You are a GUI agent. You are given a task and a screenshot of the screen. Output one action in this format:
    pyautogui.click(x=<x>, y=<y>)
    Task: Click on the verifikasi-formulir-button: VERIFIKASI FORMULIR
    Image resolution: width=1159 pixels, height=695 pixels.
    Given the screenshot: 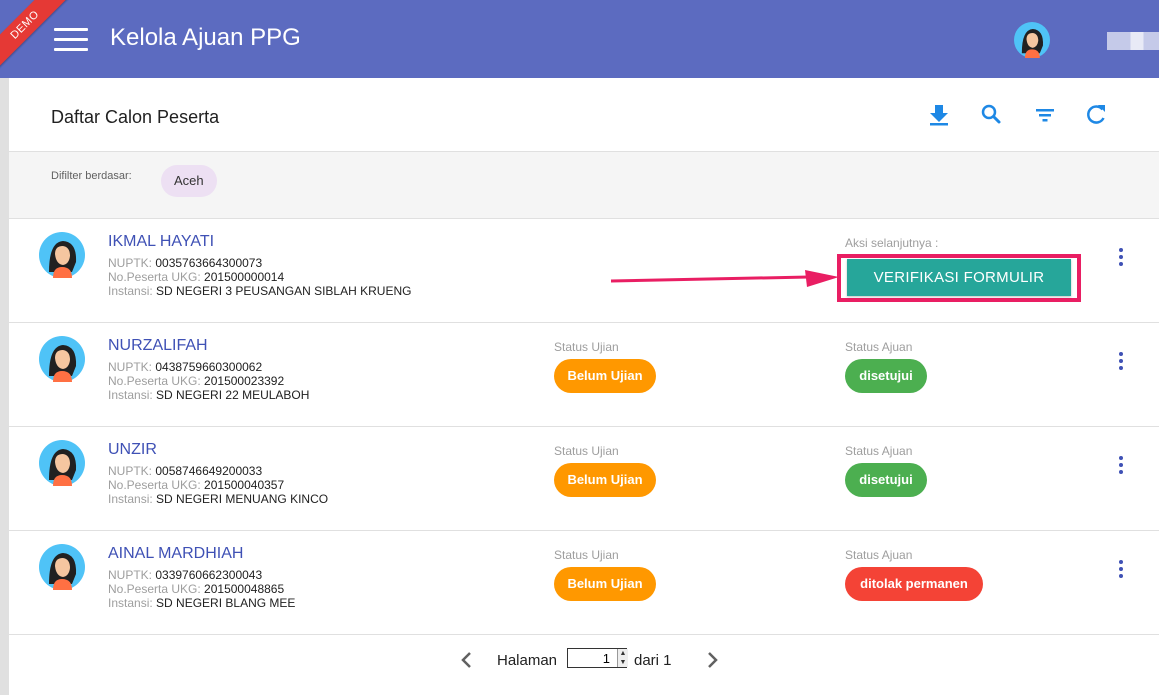 What is the action you would take?
    pyautogui.click(x=959, y=277)
    